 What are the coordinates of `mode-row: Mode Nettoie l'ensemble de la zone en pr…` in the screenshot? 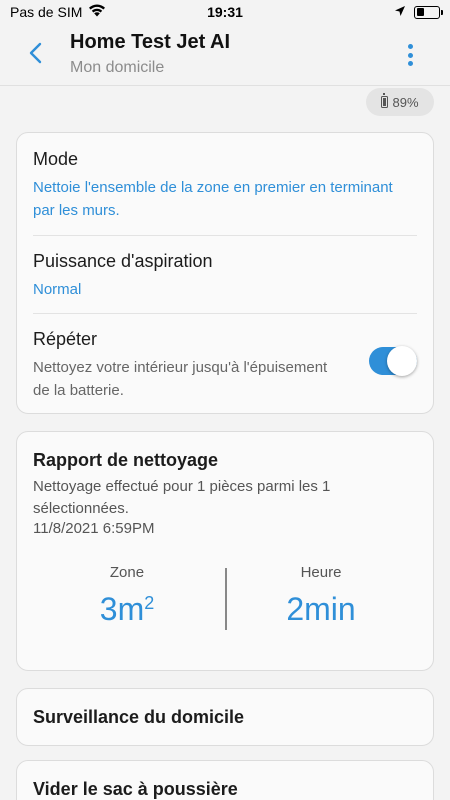 It's located at (225, 185).